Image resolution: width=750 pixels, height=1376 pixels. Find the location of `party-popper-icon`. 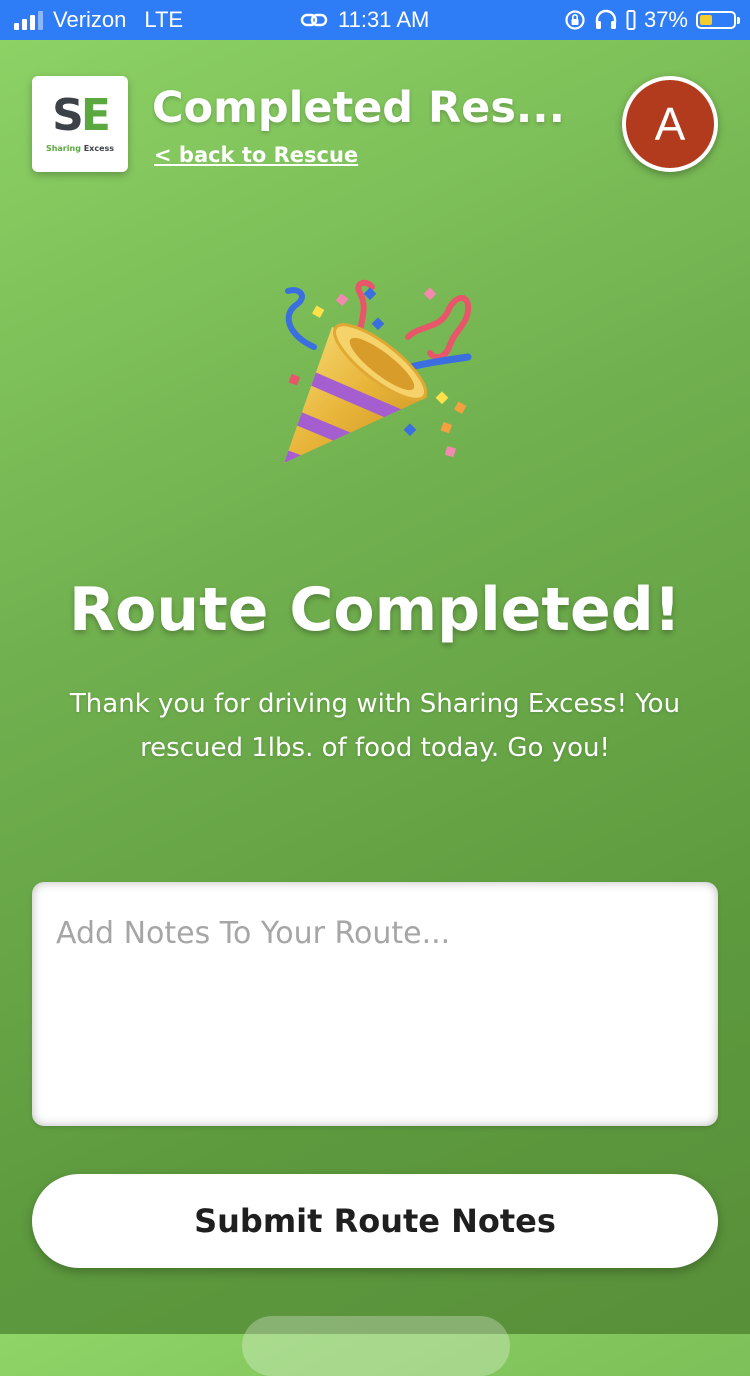

party-popper-icon is located at coordinates (378, 371).